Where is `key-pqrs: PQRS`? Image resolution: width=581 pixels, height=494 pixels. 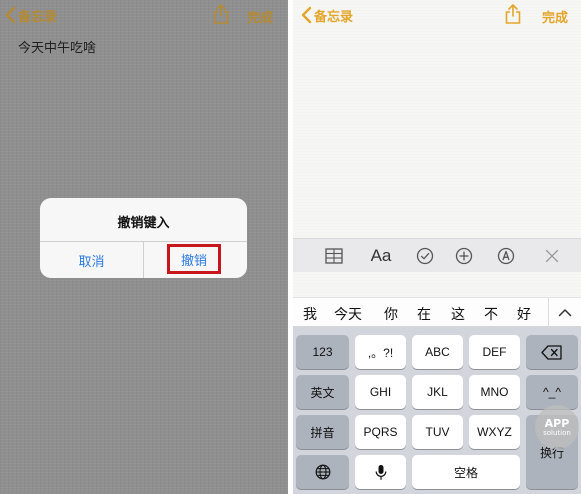
key-pqrs: PQRS is located at coordinates (380, 432).